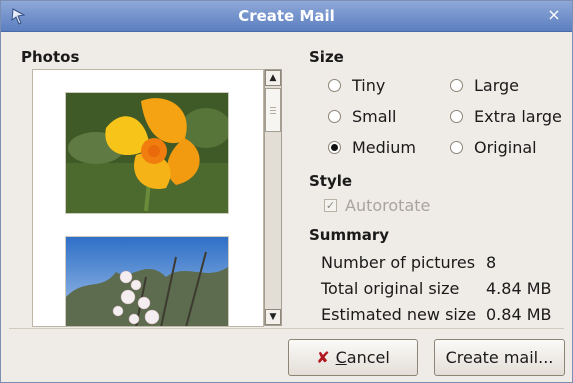 The image size is (573, 383). Describe the element at coordinates (368, 357) in the screenshot. I see `cancel-label-rest: ancel` at that location.